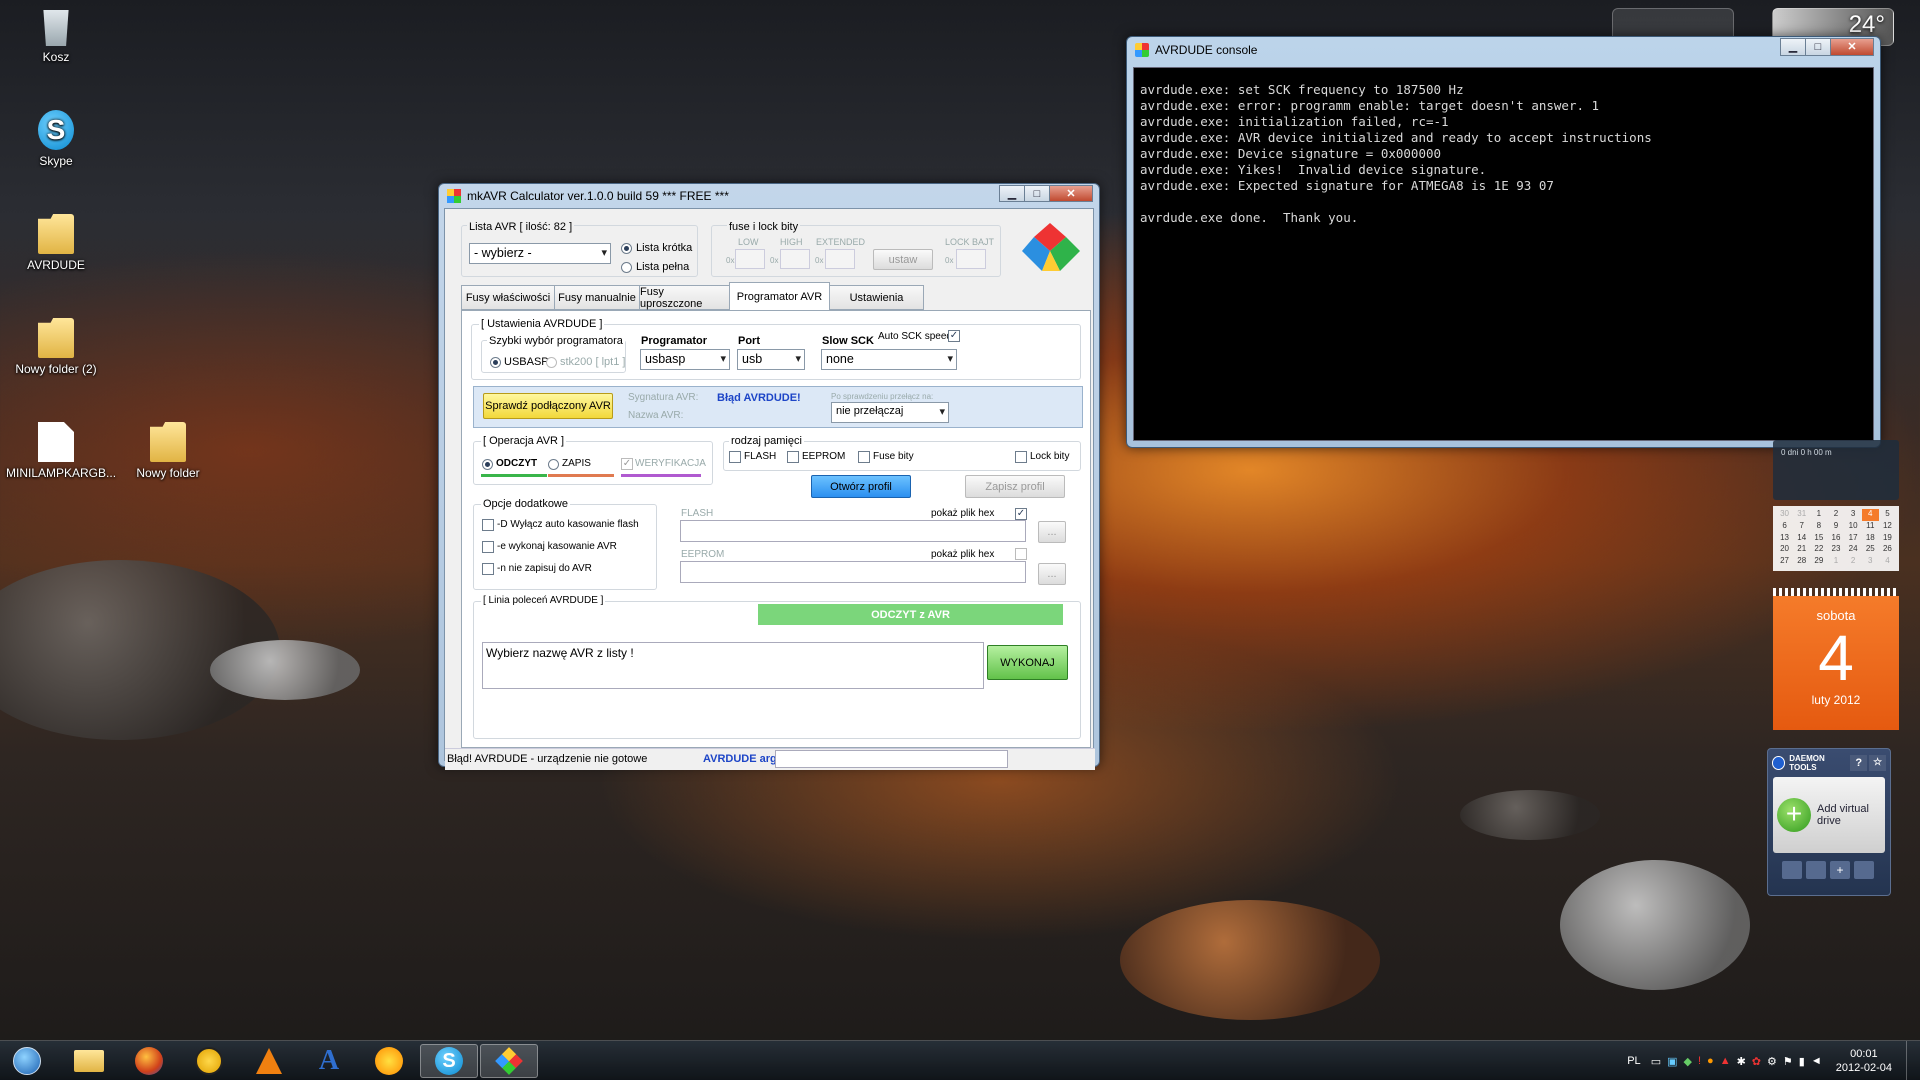 The image size is (1920, 1080). Describe the element at coordinates (1859, 763) in the screenshot. I see `daemon-help-button: ?` at that location.